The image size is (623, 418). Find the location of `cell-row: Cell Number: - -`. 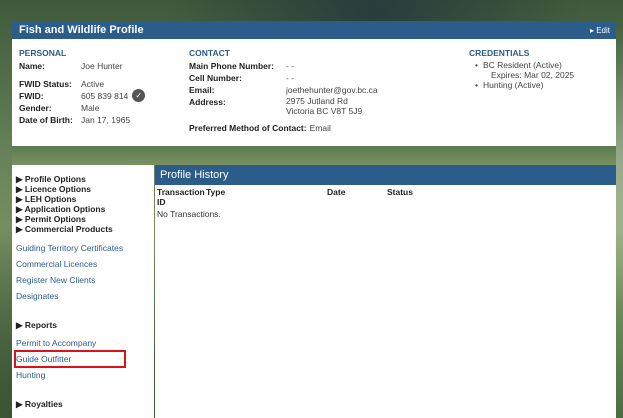

cell-row: Cell Number: - - is located at coordinates (309, 78).